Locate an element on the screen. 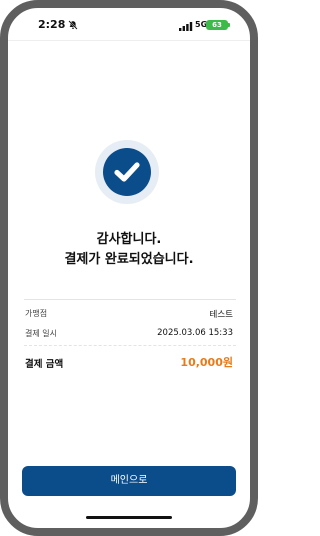 The image size is (320, 536). merchant-value: 테스트 is located at coordinates (221, 315).